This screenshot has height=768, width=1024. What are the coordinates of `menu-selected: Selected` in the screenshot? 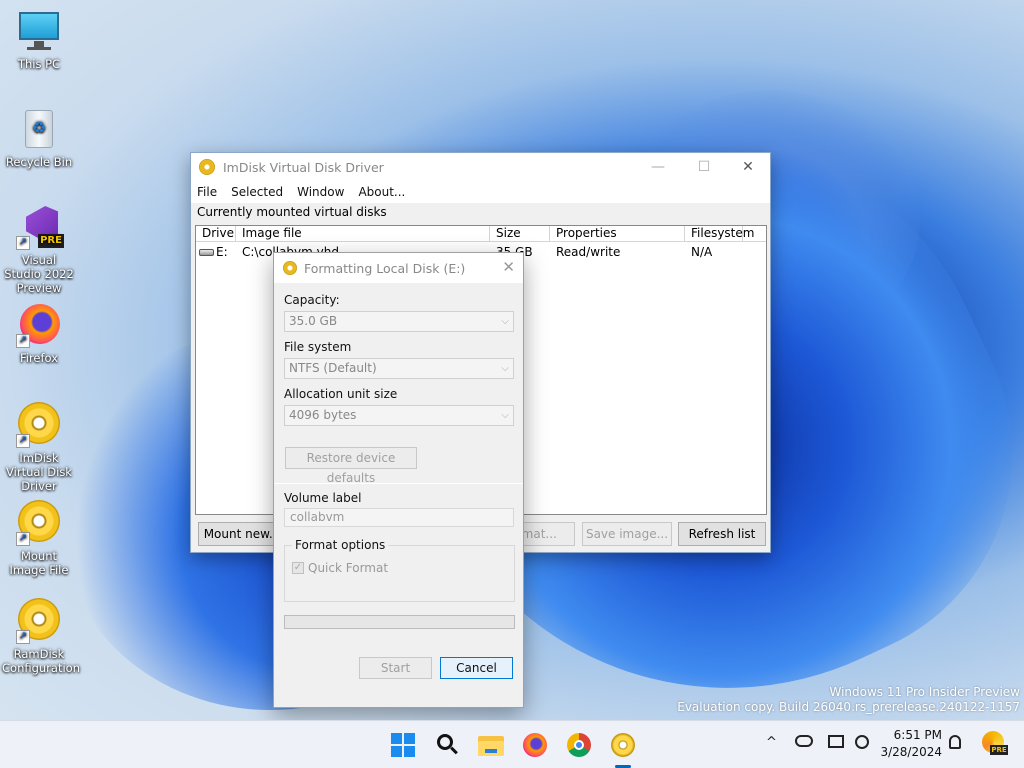 It's located at (257, 192).